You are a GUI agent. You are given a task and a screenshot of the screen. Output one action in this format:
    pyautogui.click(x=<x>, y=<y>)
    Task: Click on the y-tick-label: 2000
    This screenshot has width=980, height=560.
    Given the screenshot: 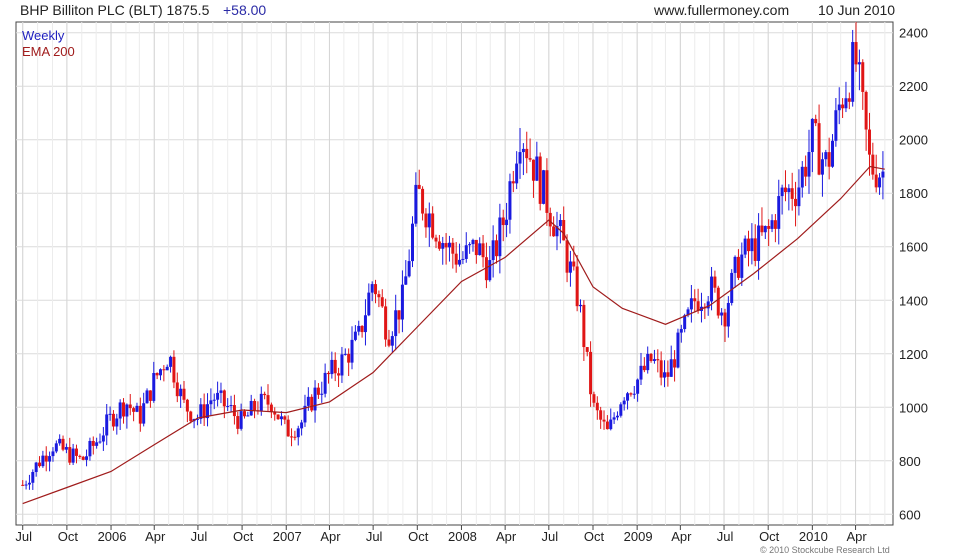 What is the action you would take?
    pyautogui.click(x=913, y=140)
    